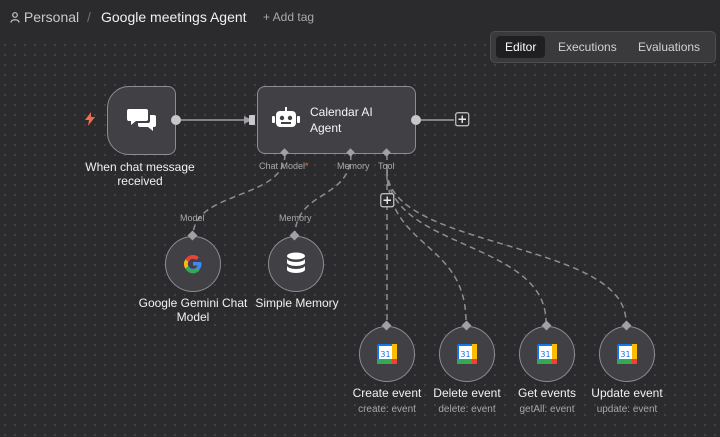 The width and height of the screenshot is (720, 437). What do you see at coordinates (416, 120) in the screenshot?
I see `agent-output-handle` at bounding box center [416, 120].